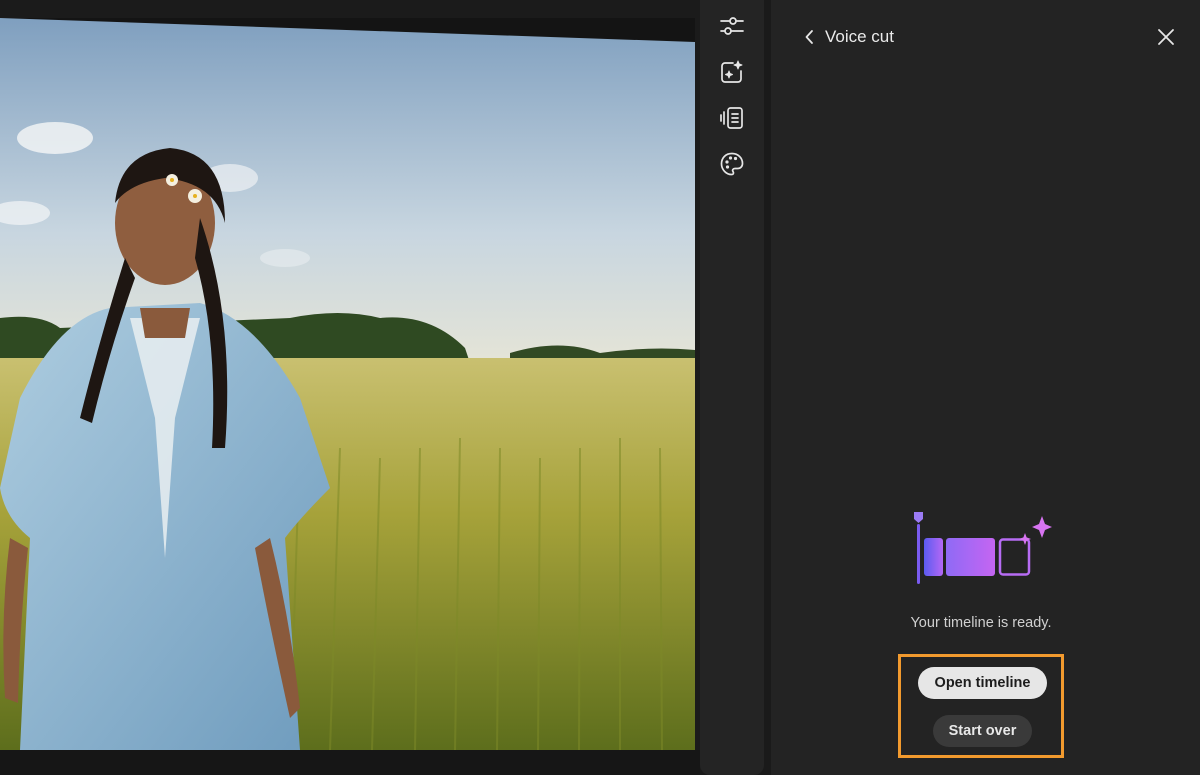 The width and height of the screenshot is (1200, 775). I want to click on ai-tools-button, so click(732, 72).